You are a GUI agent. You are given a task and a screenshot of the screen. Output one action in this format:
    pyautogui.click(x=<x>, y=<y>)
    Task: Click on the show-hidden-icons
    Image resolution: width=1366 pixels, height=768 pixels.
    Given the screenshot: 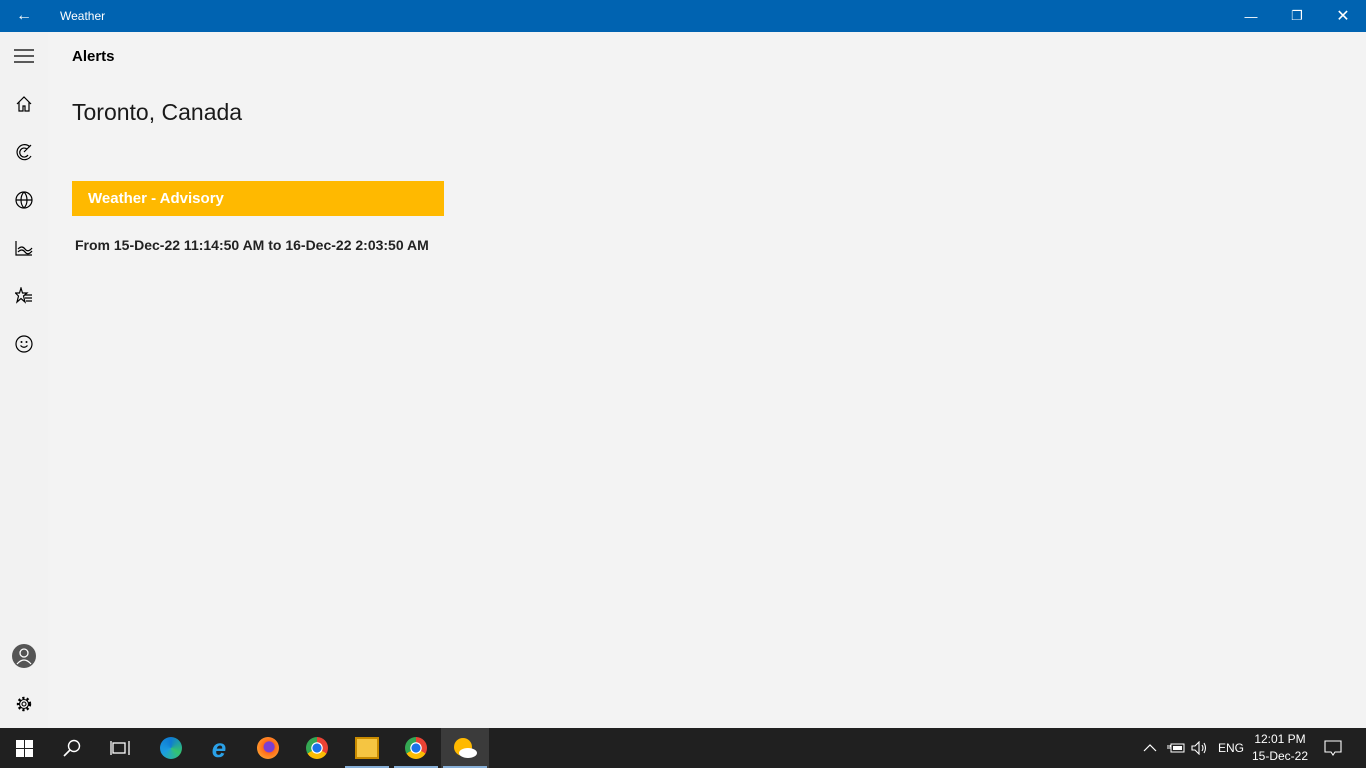 What is the action you would take?
    pyautogui.click(x=1150, y=748)
    